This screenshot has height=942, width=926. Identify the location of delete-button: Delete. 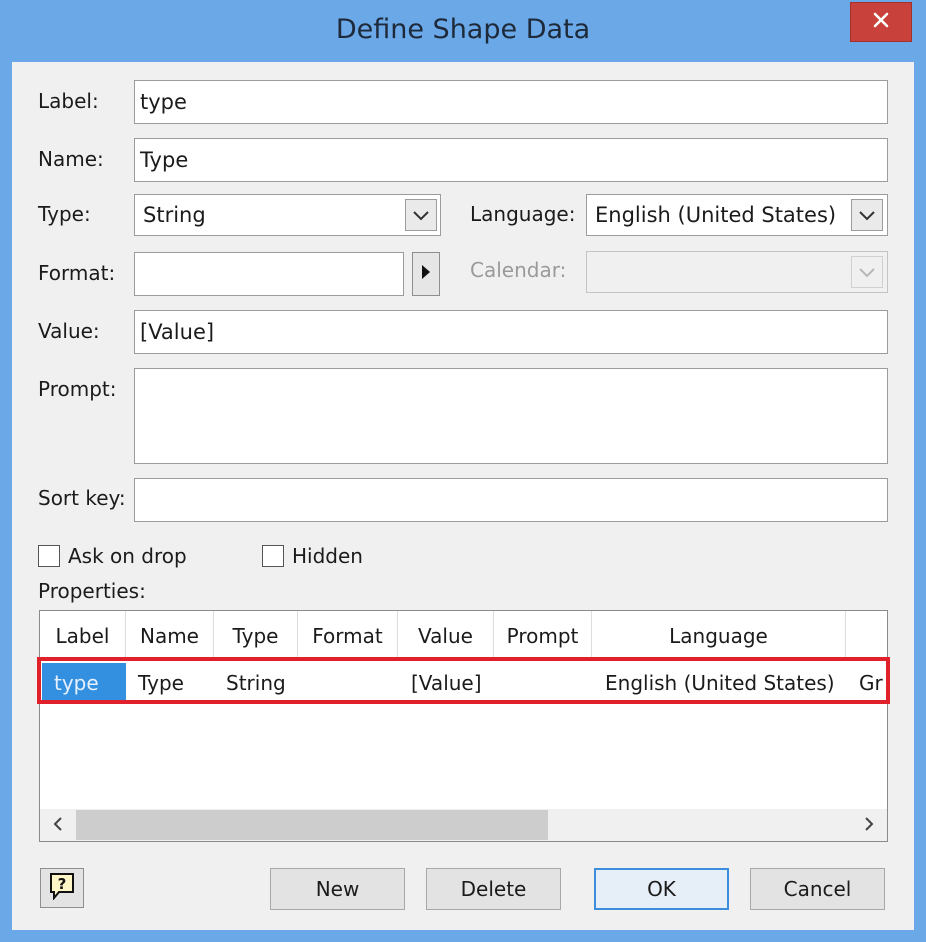
(493, 889).